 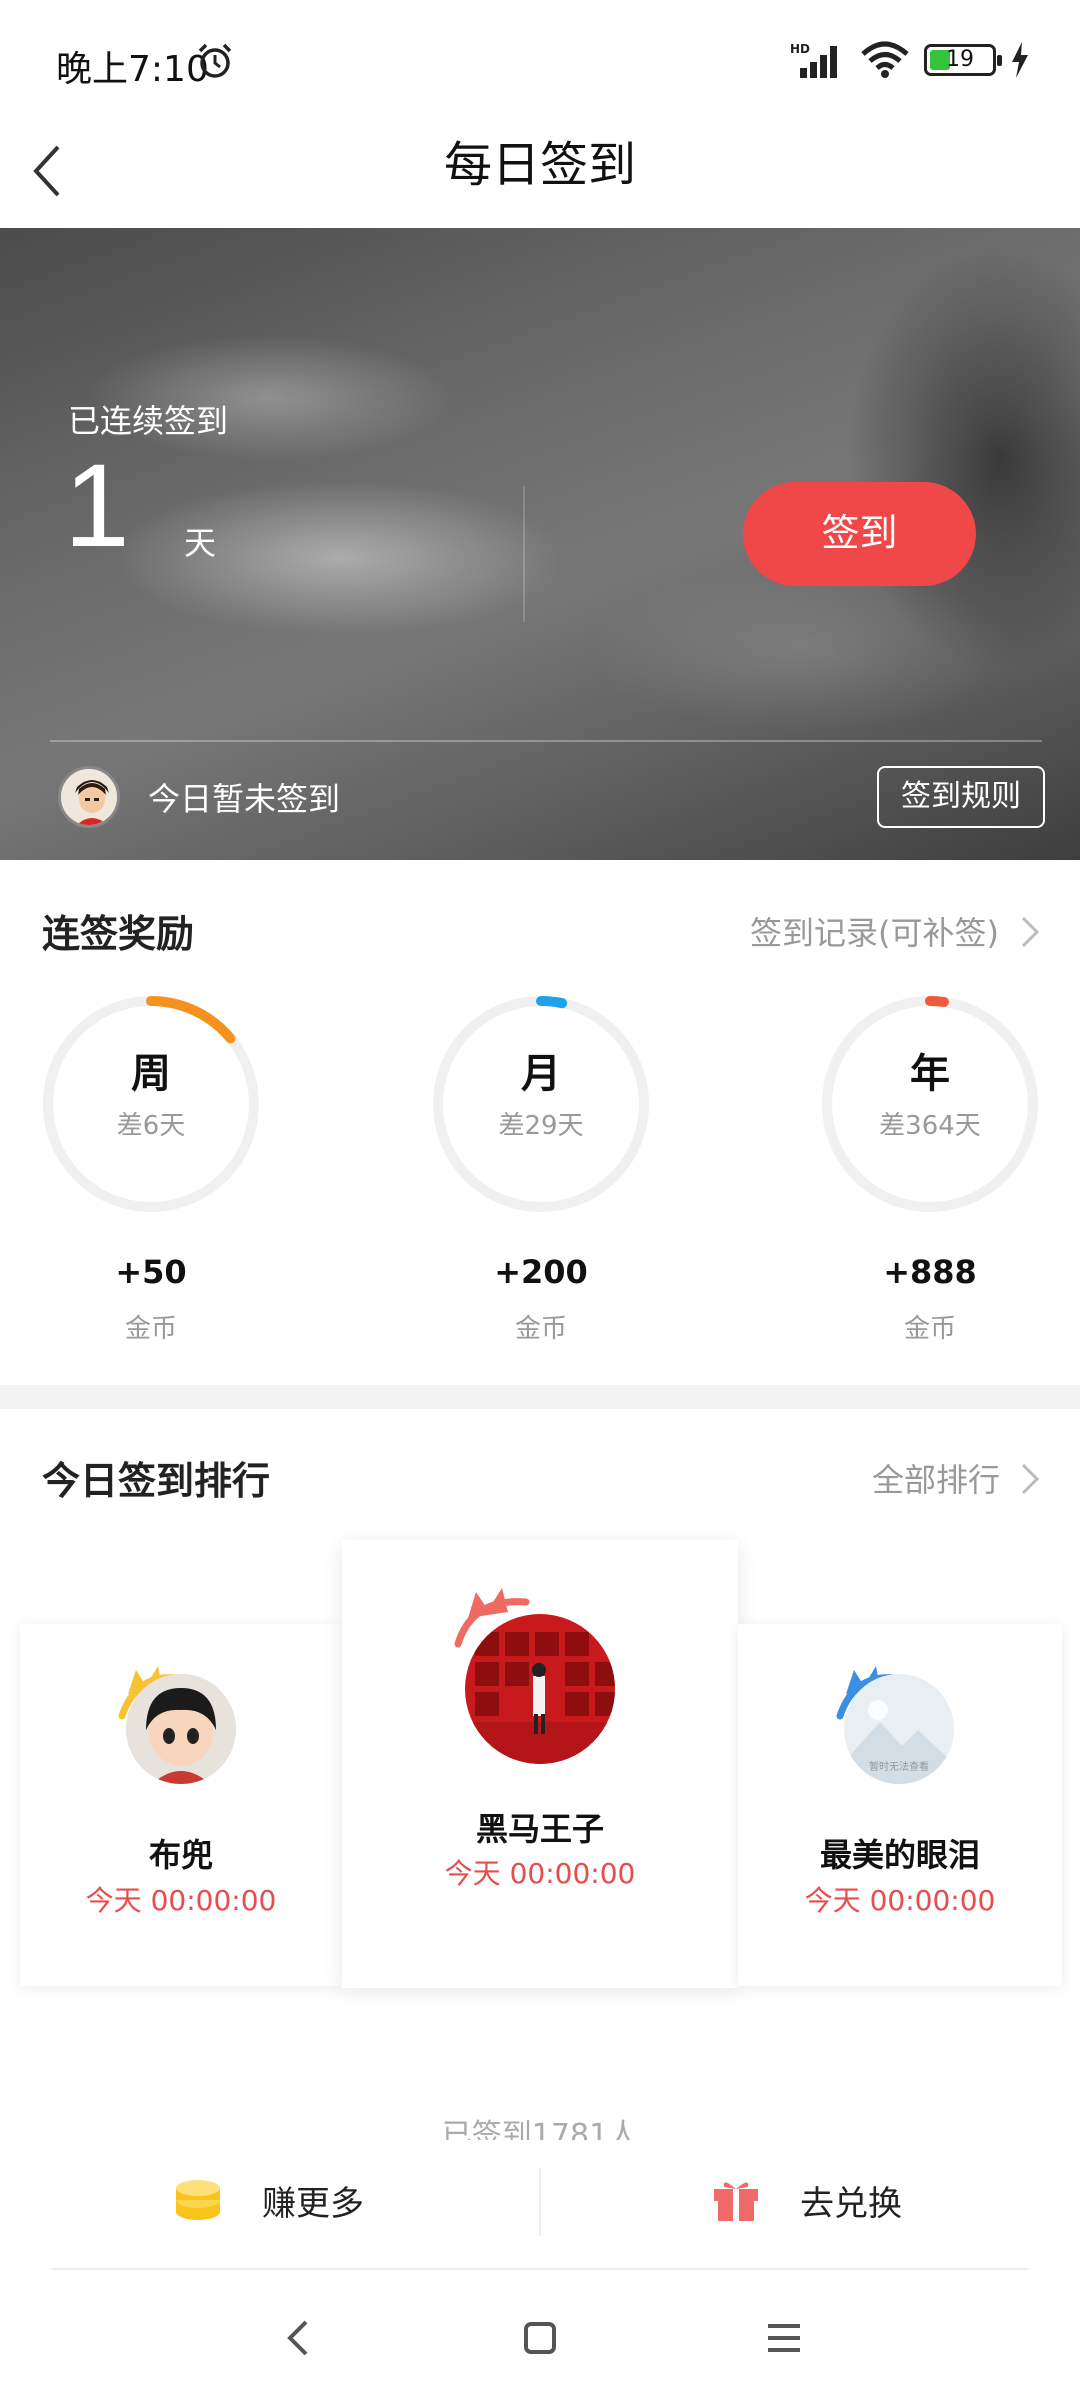 I want to click on signin-record-link: 签到记录(可补签), so click(x=874, y=931).